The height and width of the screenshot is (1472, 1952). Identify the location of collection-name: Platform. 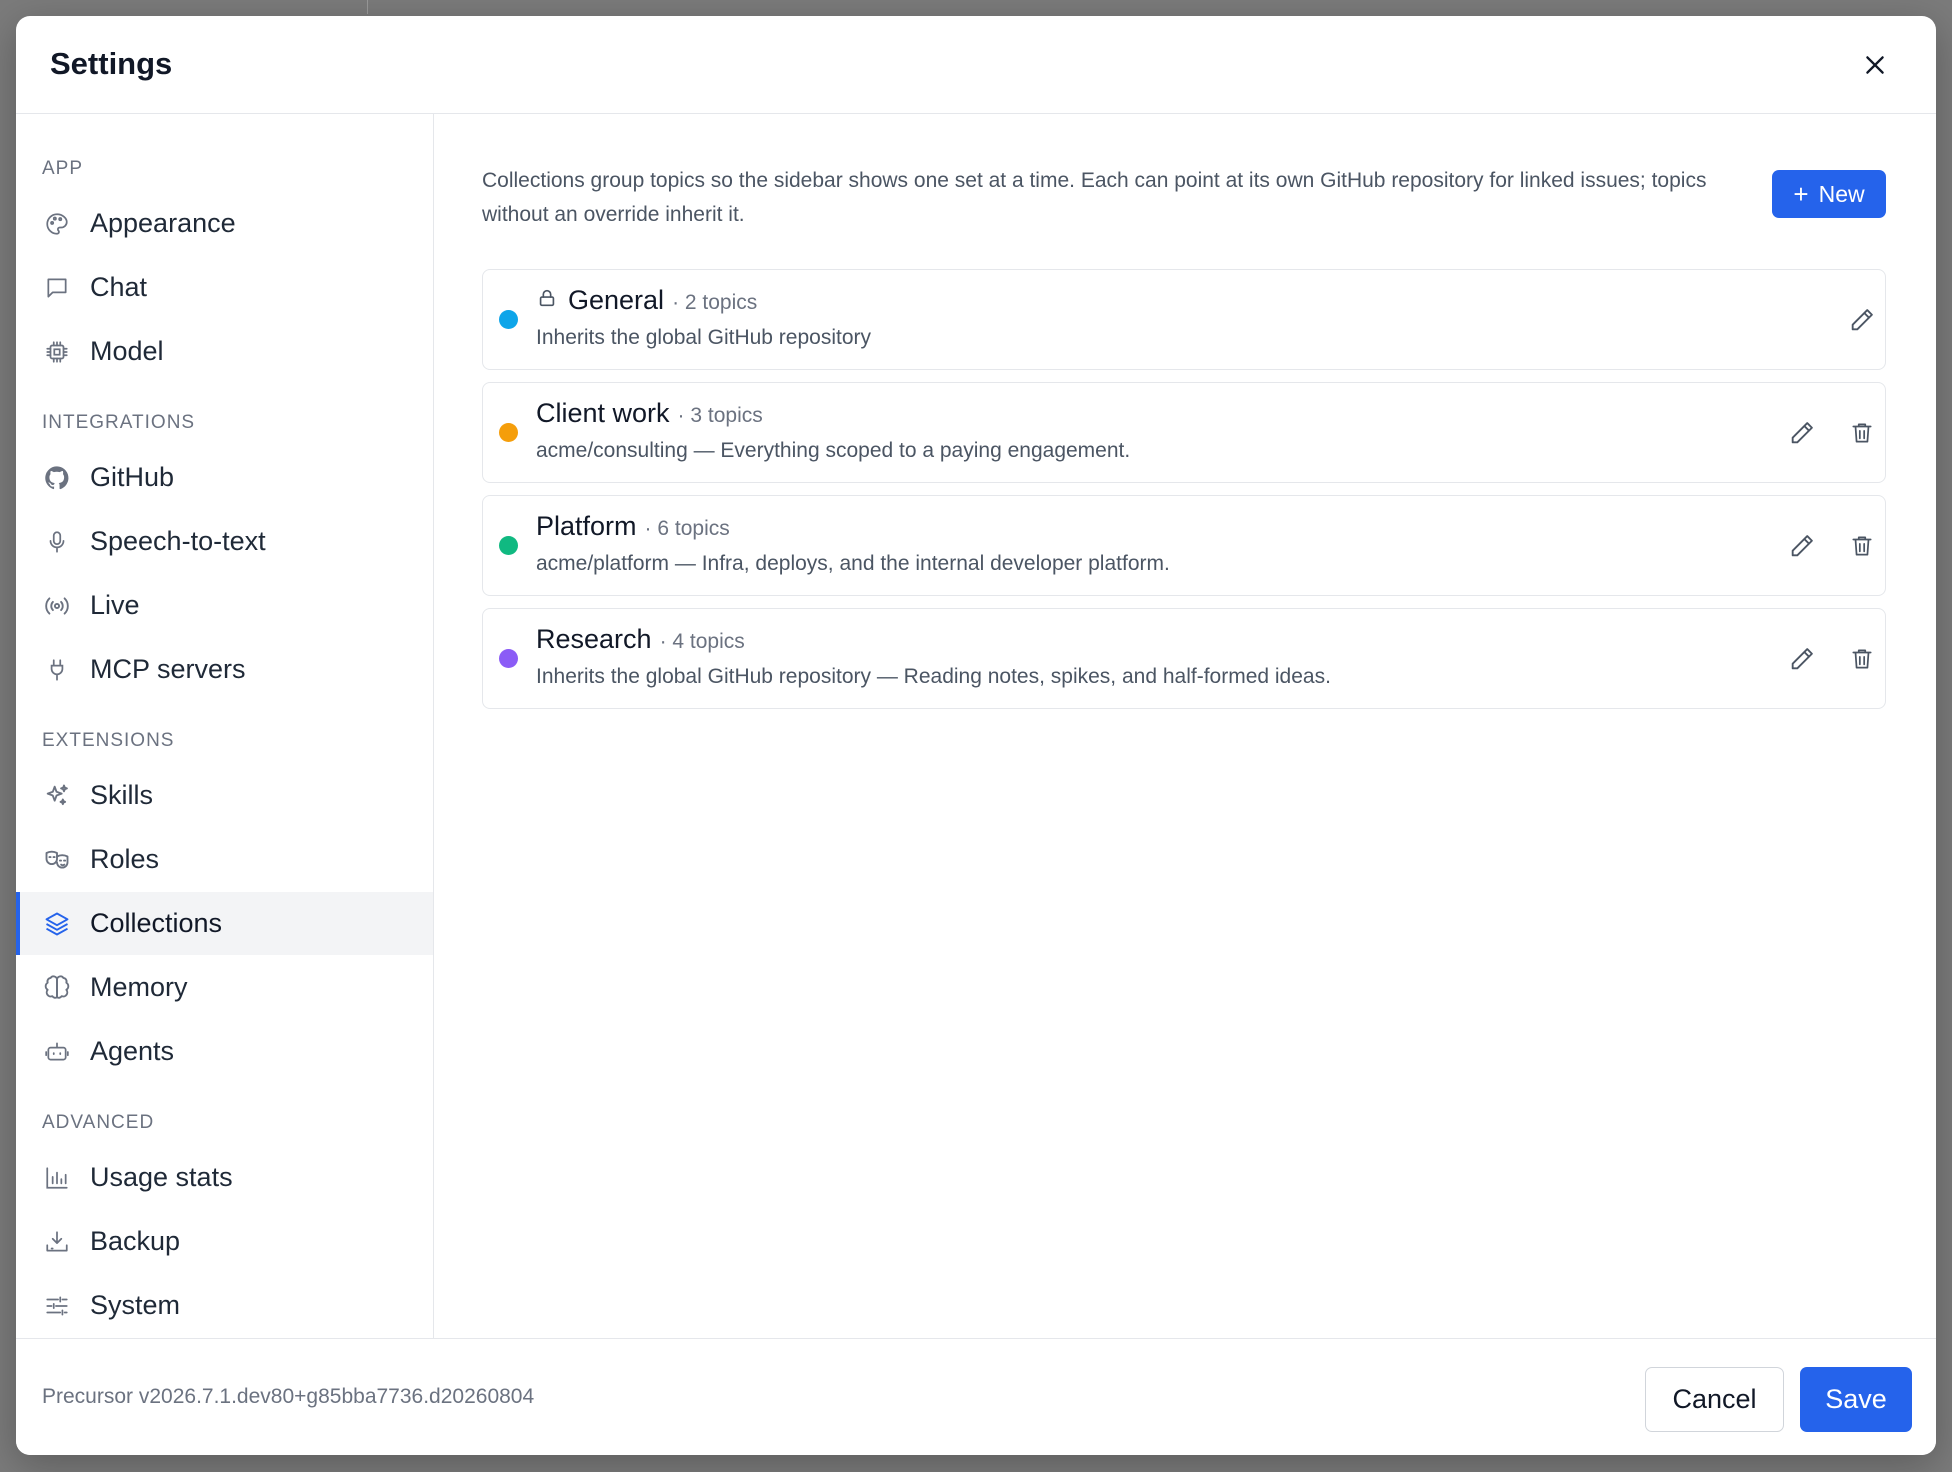
(586, 526).